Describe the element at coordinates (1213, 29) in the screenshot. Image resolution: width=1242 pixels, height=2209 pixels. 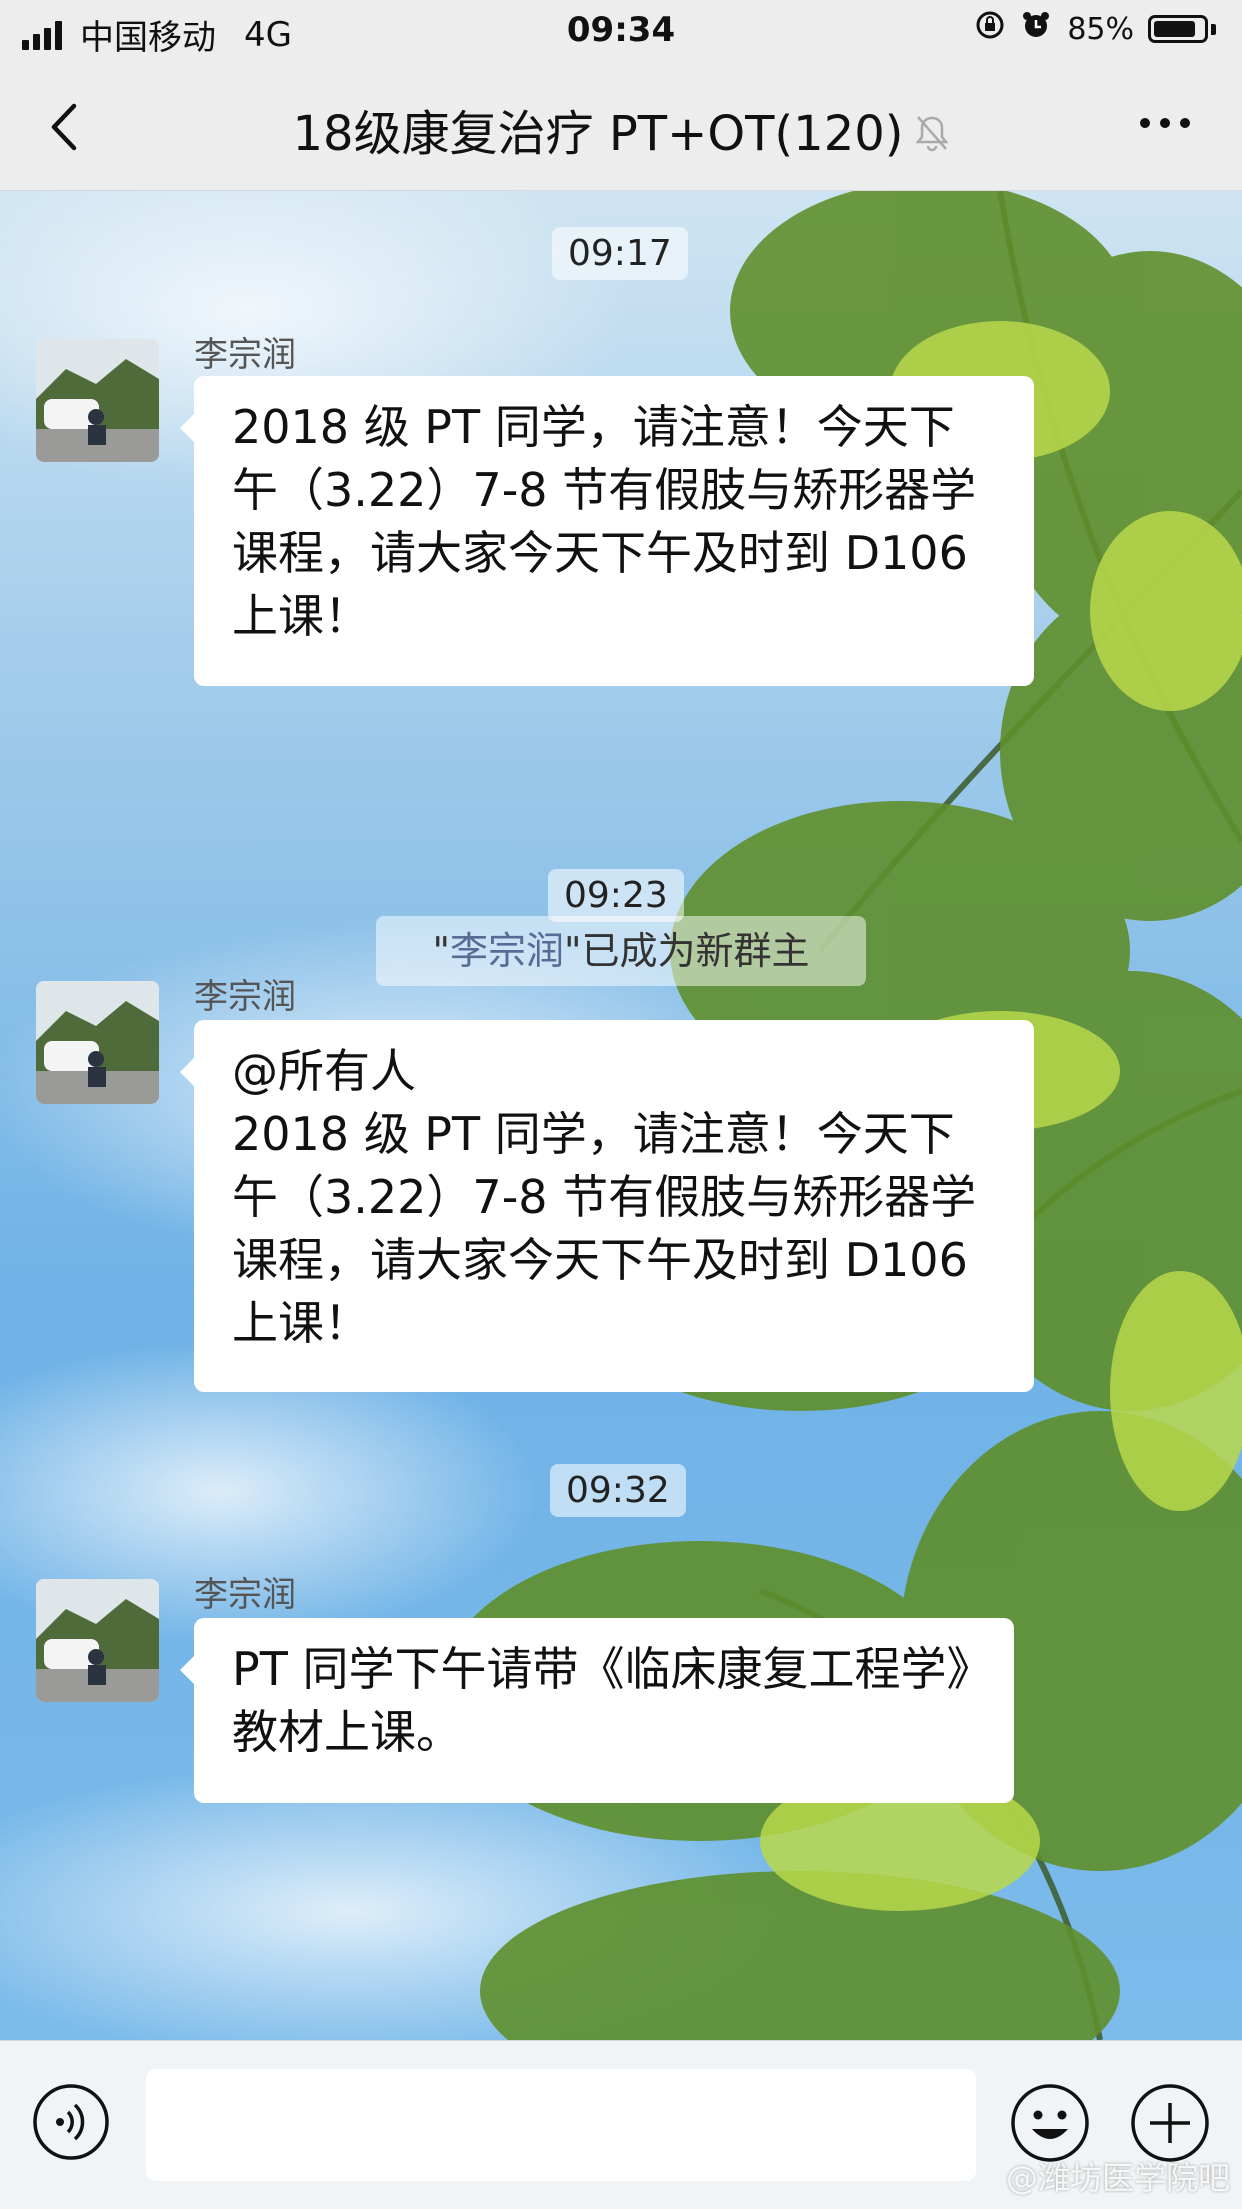
I see `battery-cap` at that location.